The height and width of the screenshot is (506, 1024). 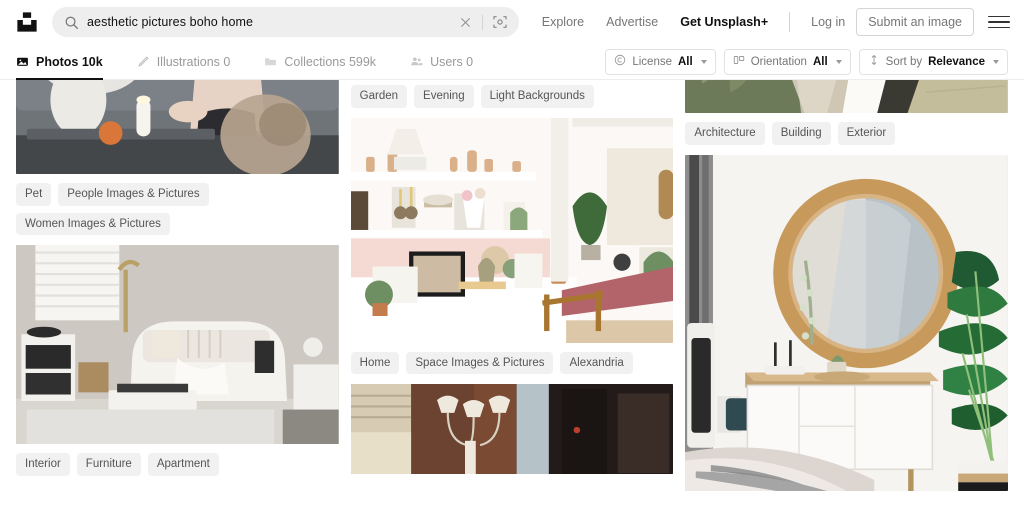 What do you see at coordinates (915, 22) in the screenshot?
I see `submit-image-button: Submit an image` at bounding box center [915, 22].